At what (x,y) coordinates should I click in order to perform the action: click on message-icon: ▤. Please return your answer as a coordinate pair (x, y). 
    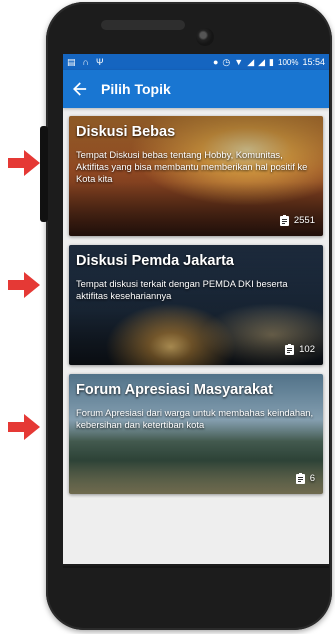
    Looking at the image, I should click on (71, 61).